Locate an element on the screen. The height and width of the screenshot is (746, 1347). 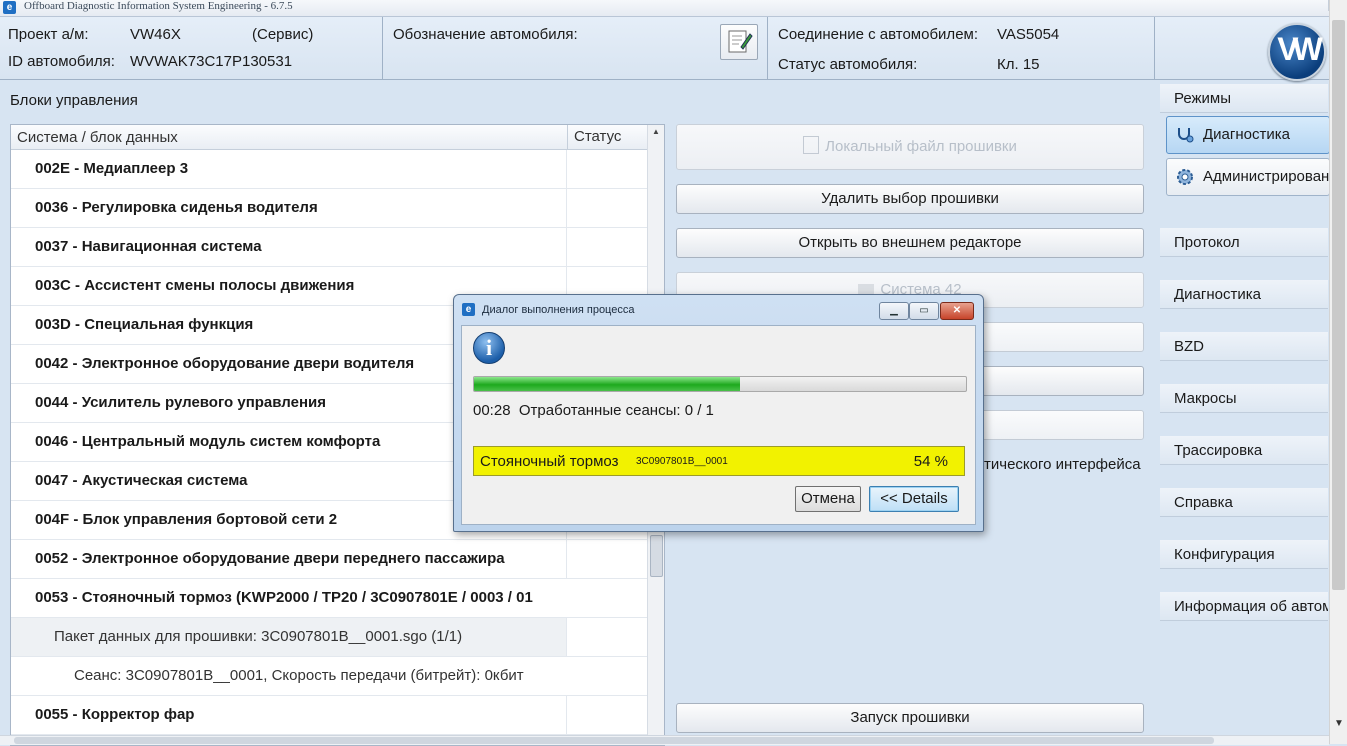
progress-bar is located at coordinates (720, 384).